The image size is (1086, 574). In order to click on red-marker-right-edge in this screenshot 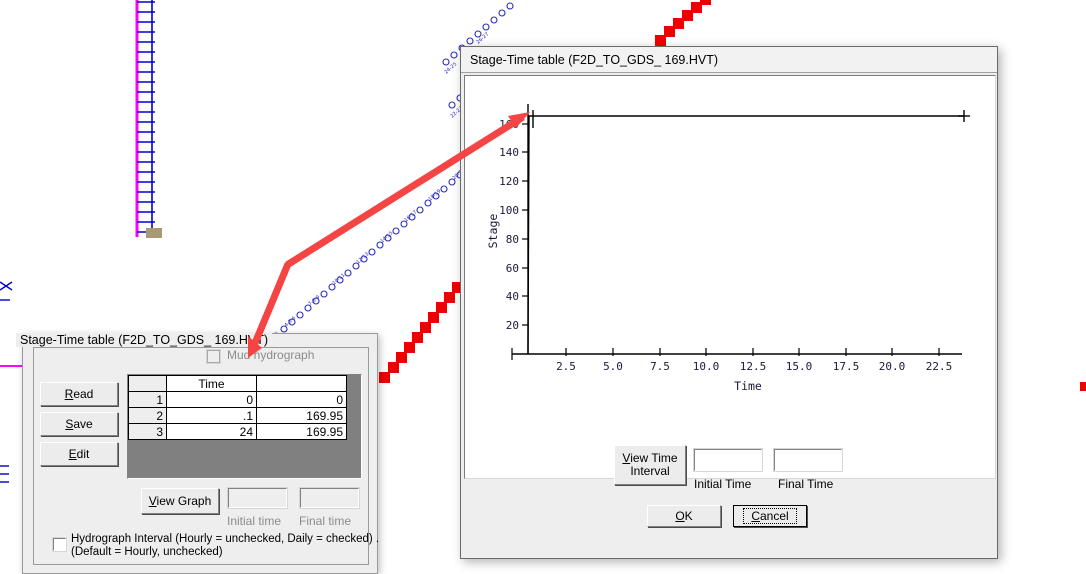, I will do `click(1083, 386)`.